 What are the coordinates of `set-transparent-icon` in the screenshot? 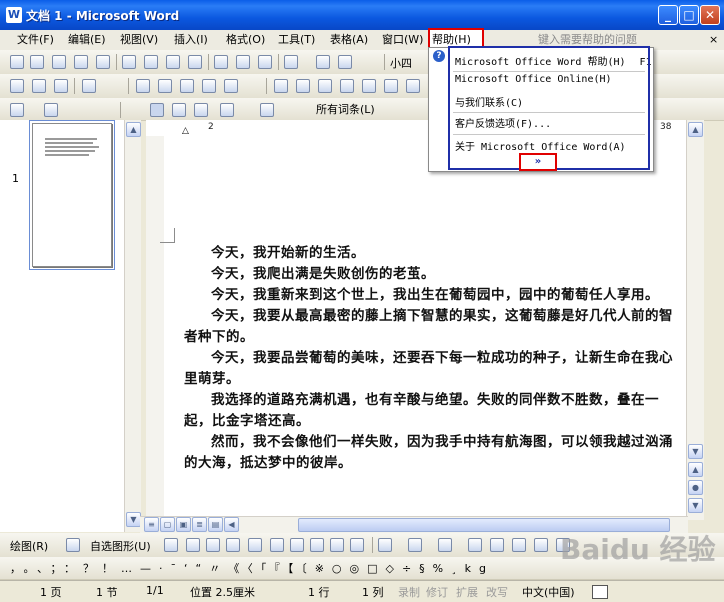 It's located at (391, 86).